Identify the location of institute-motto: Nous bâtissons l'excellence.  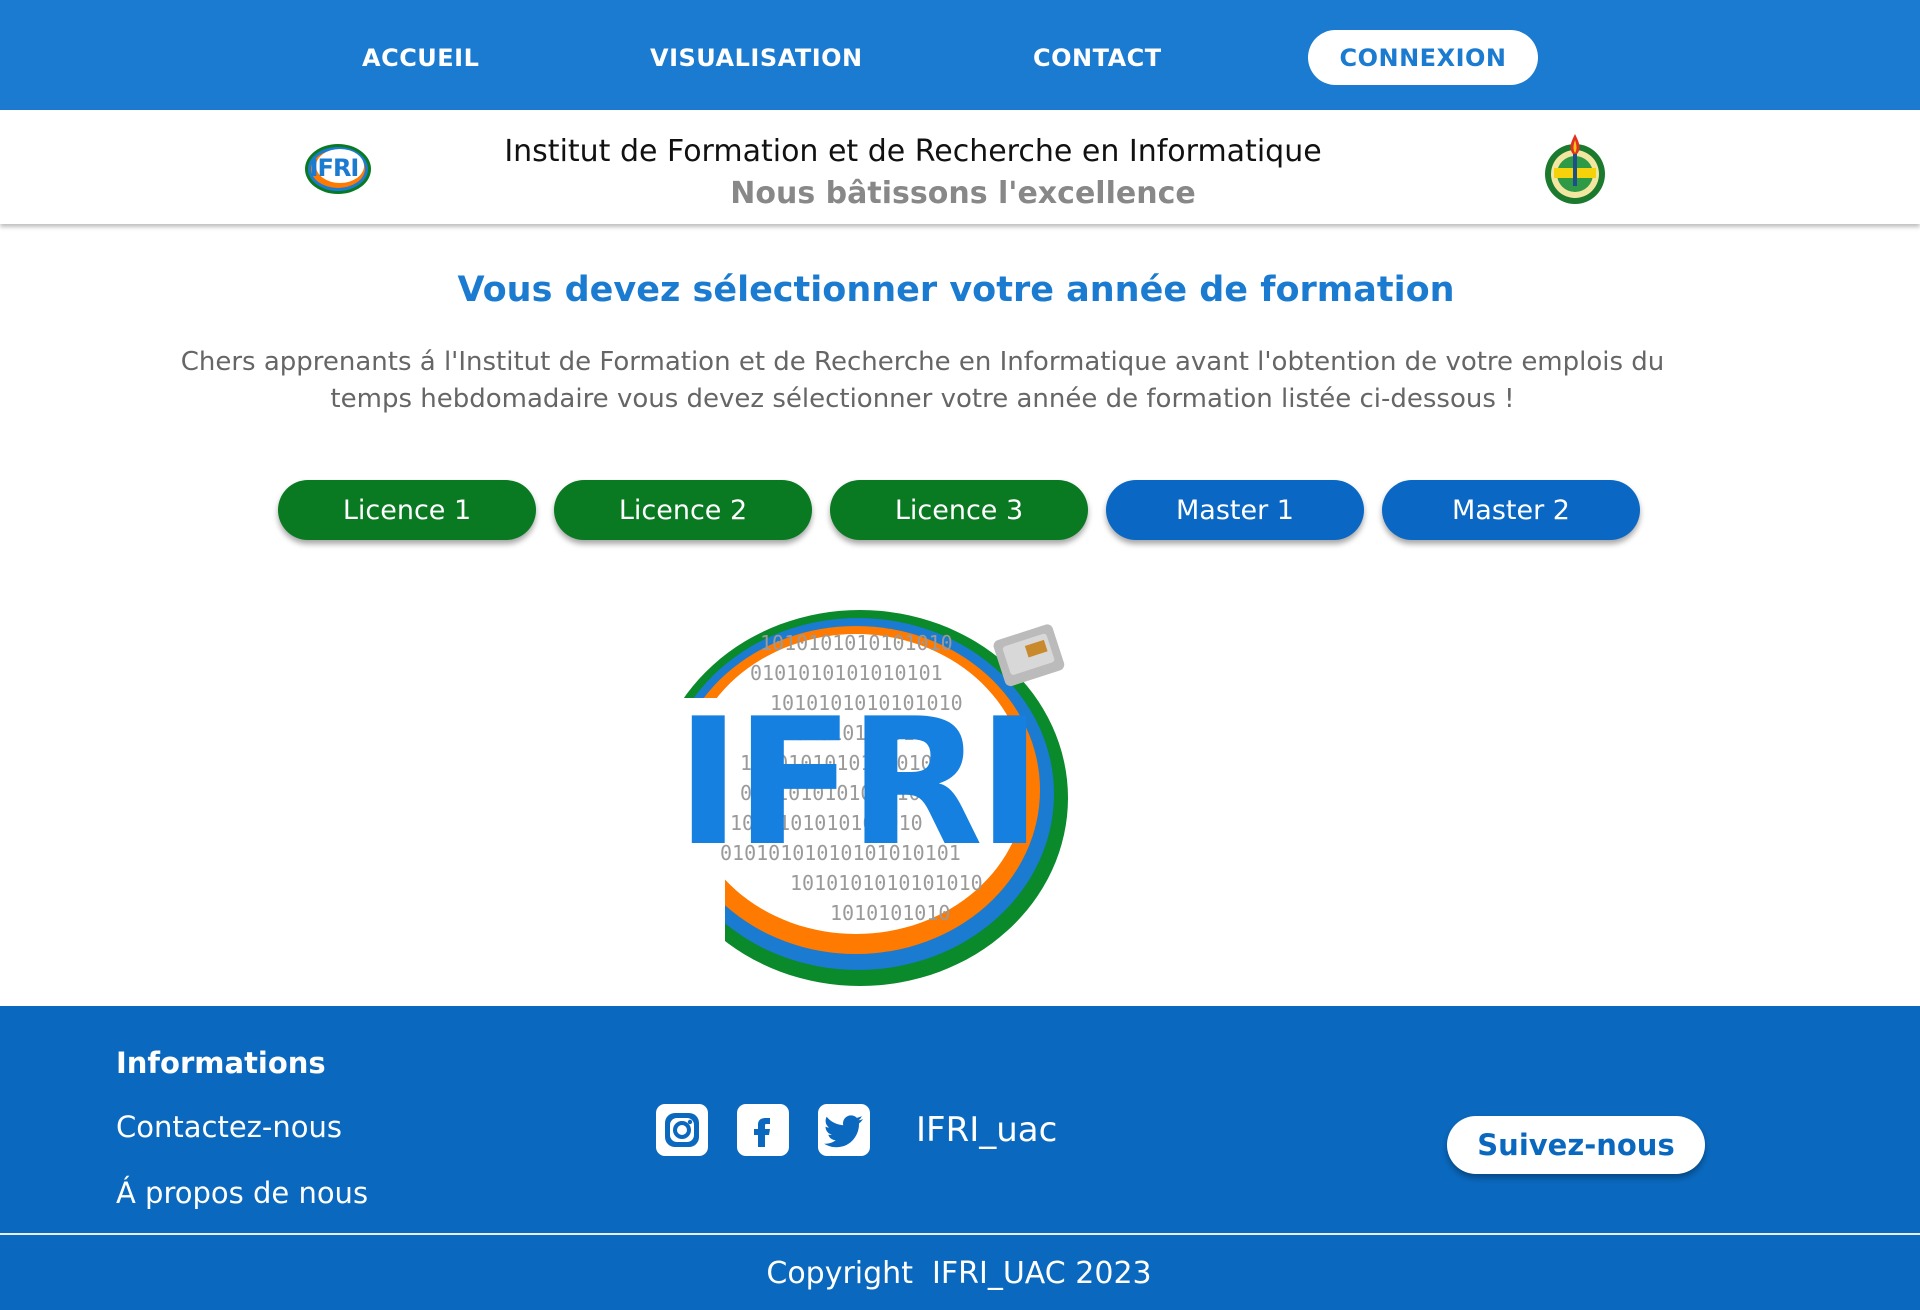
(963, 193).